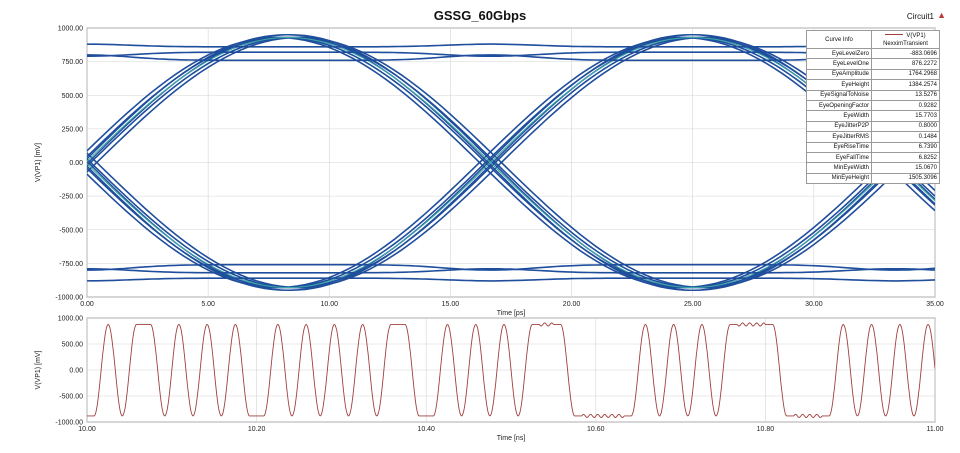  Describe the element at coordinates (208, 304) in the screenshot. I see `x-tick-label: 5.00` at that location.